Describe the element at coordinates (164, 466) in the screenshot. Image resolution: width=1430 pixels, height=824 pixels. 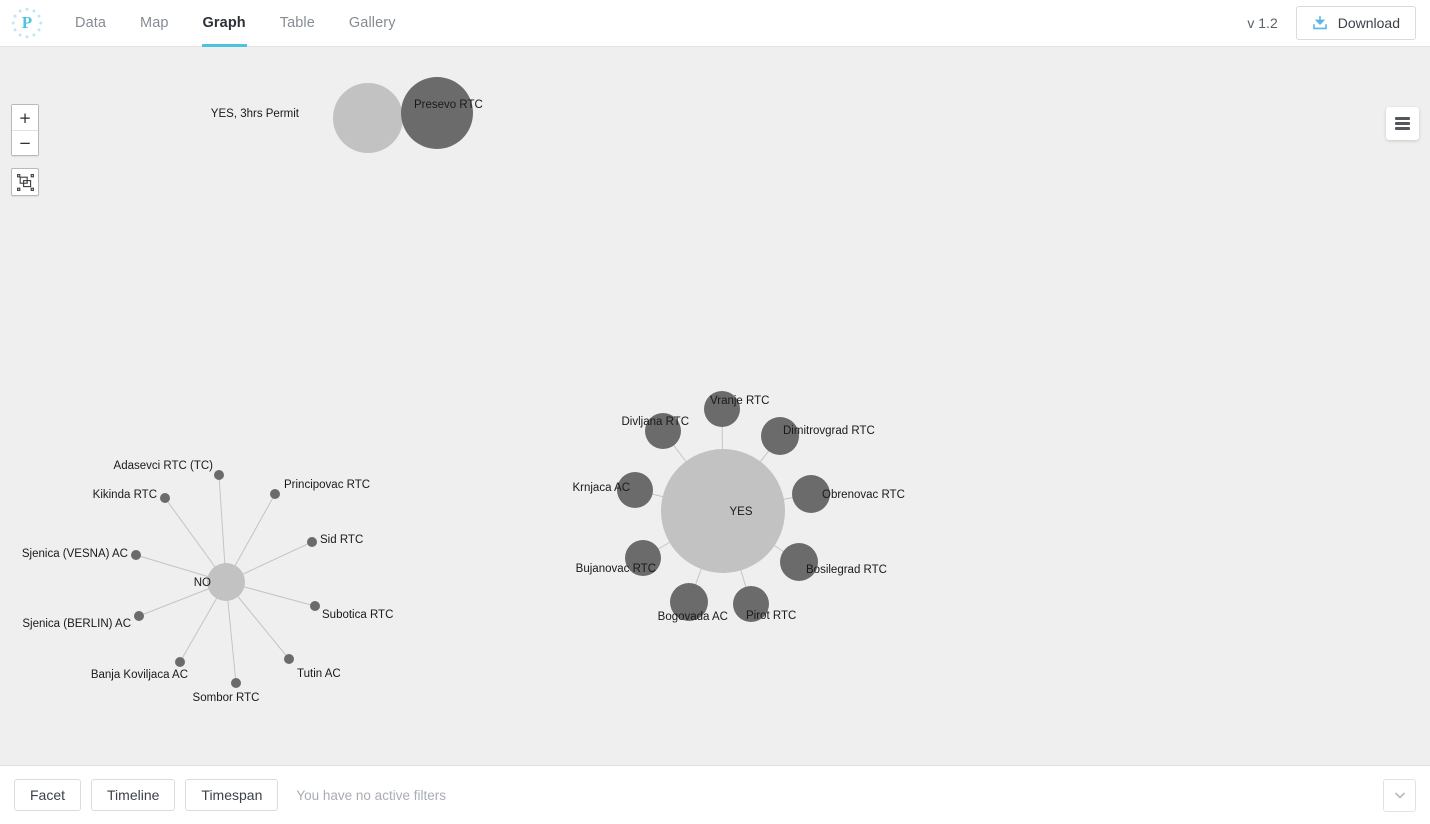
I see `graph-node-label: Adasevci RTC (TC)` at that location.